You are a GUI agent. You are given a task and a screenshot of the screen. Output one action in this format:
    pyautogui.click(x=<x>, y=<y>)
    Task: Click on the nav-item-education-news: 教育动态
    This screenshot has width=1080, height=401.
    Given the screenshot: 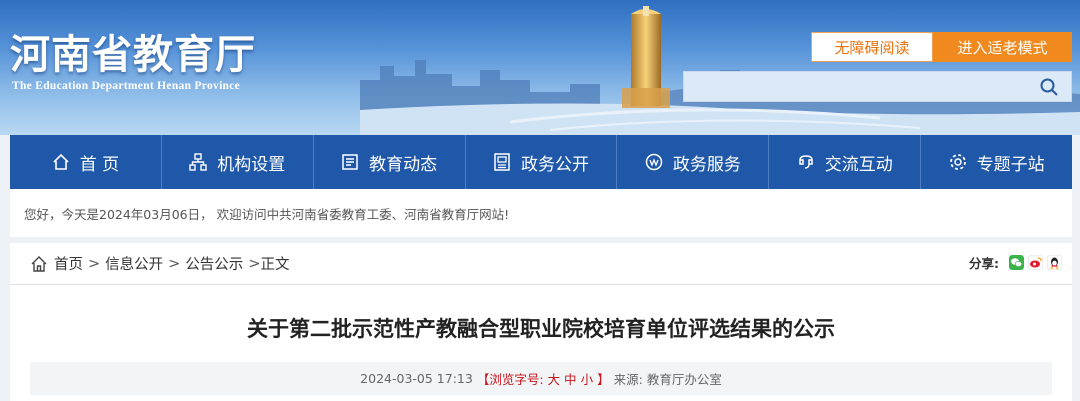 What is the action you would take?
    pyautogui.click(x=390, y=162)
    